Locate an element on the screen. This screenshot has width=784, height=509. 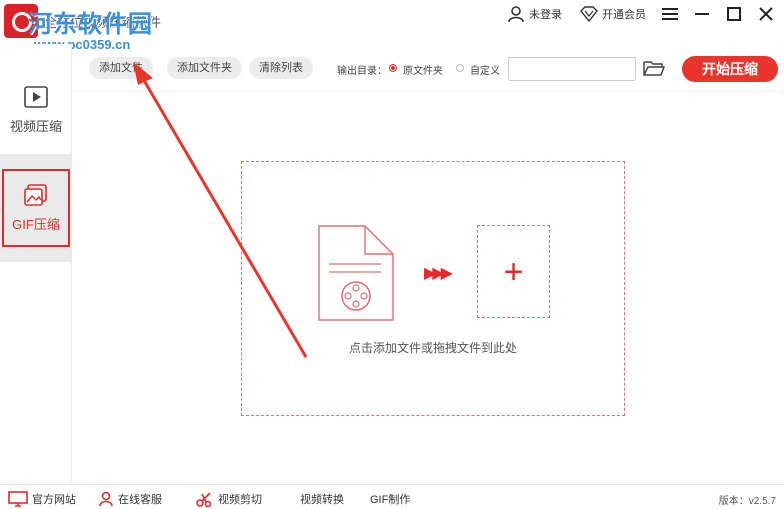
footer-video-cut: 视频剪切 is located at coordinates (229, 499).